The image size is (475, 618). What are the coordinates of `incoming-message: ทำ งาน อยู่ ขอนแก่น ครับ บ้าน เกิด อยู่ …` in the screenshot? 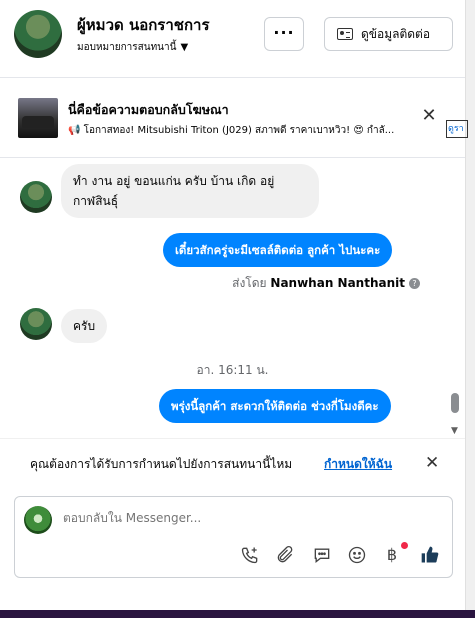 It's located at (190, 191).